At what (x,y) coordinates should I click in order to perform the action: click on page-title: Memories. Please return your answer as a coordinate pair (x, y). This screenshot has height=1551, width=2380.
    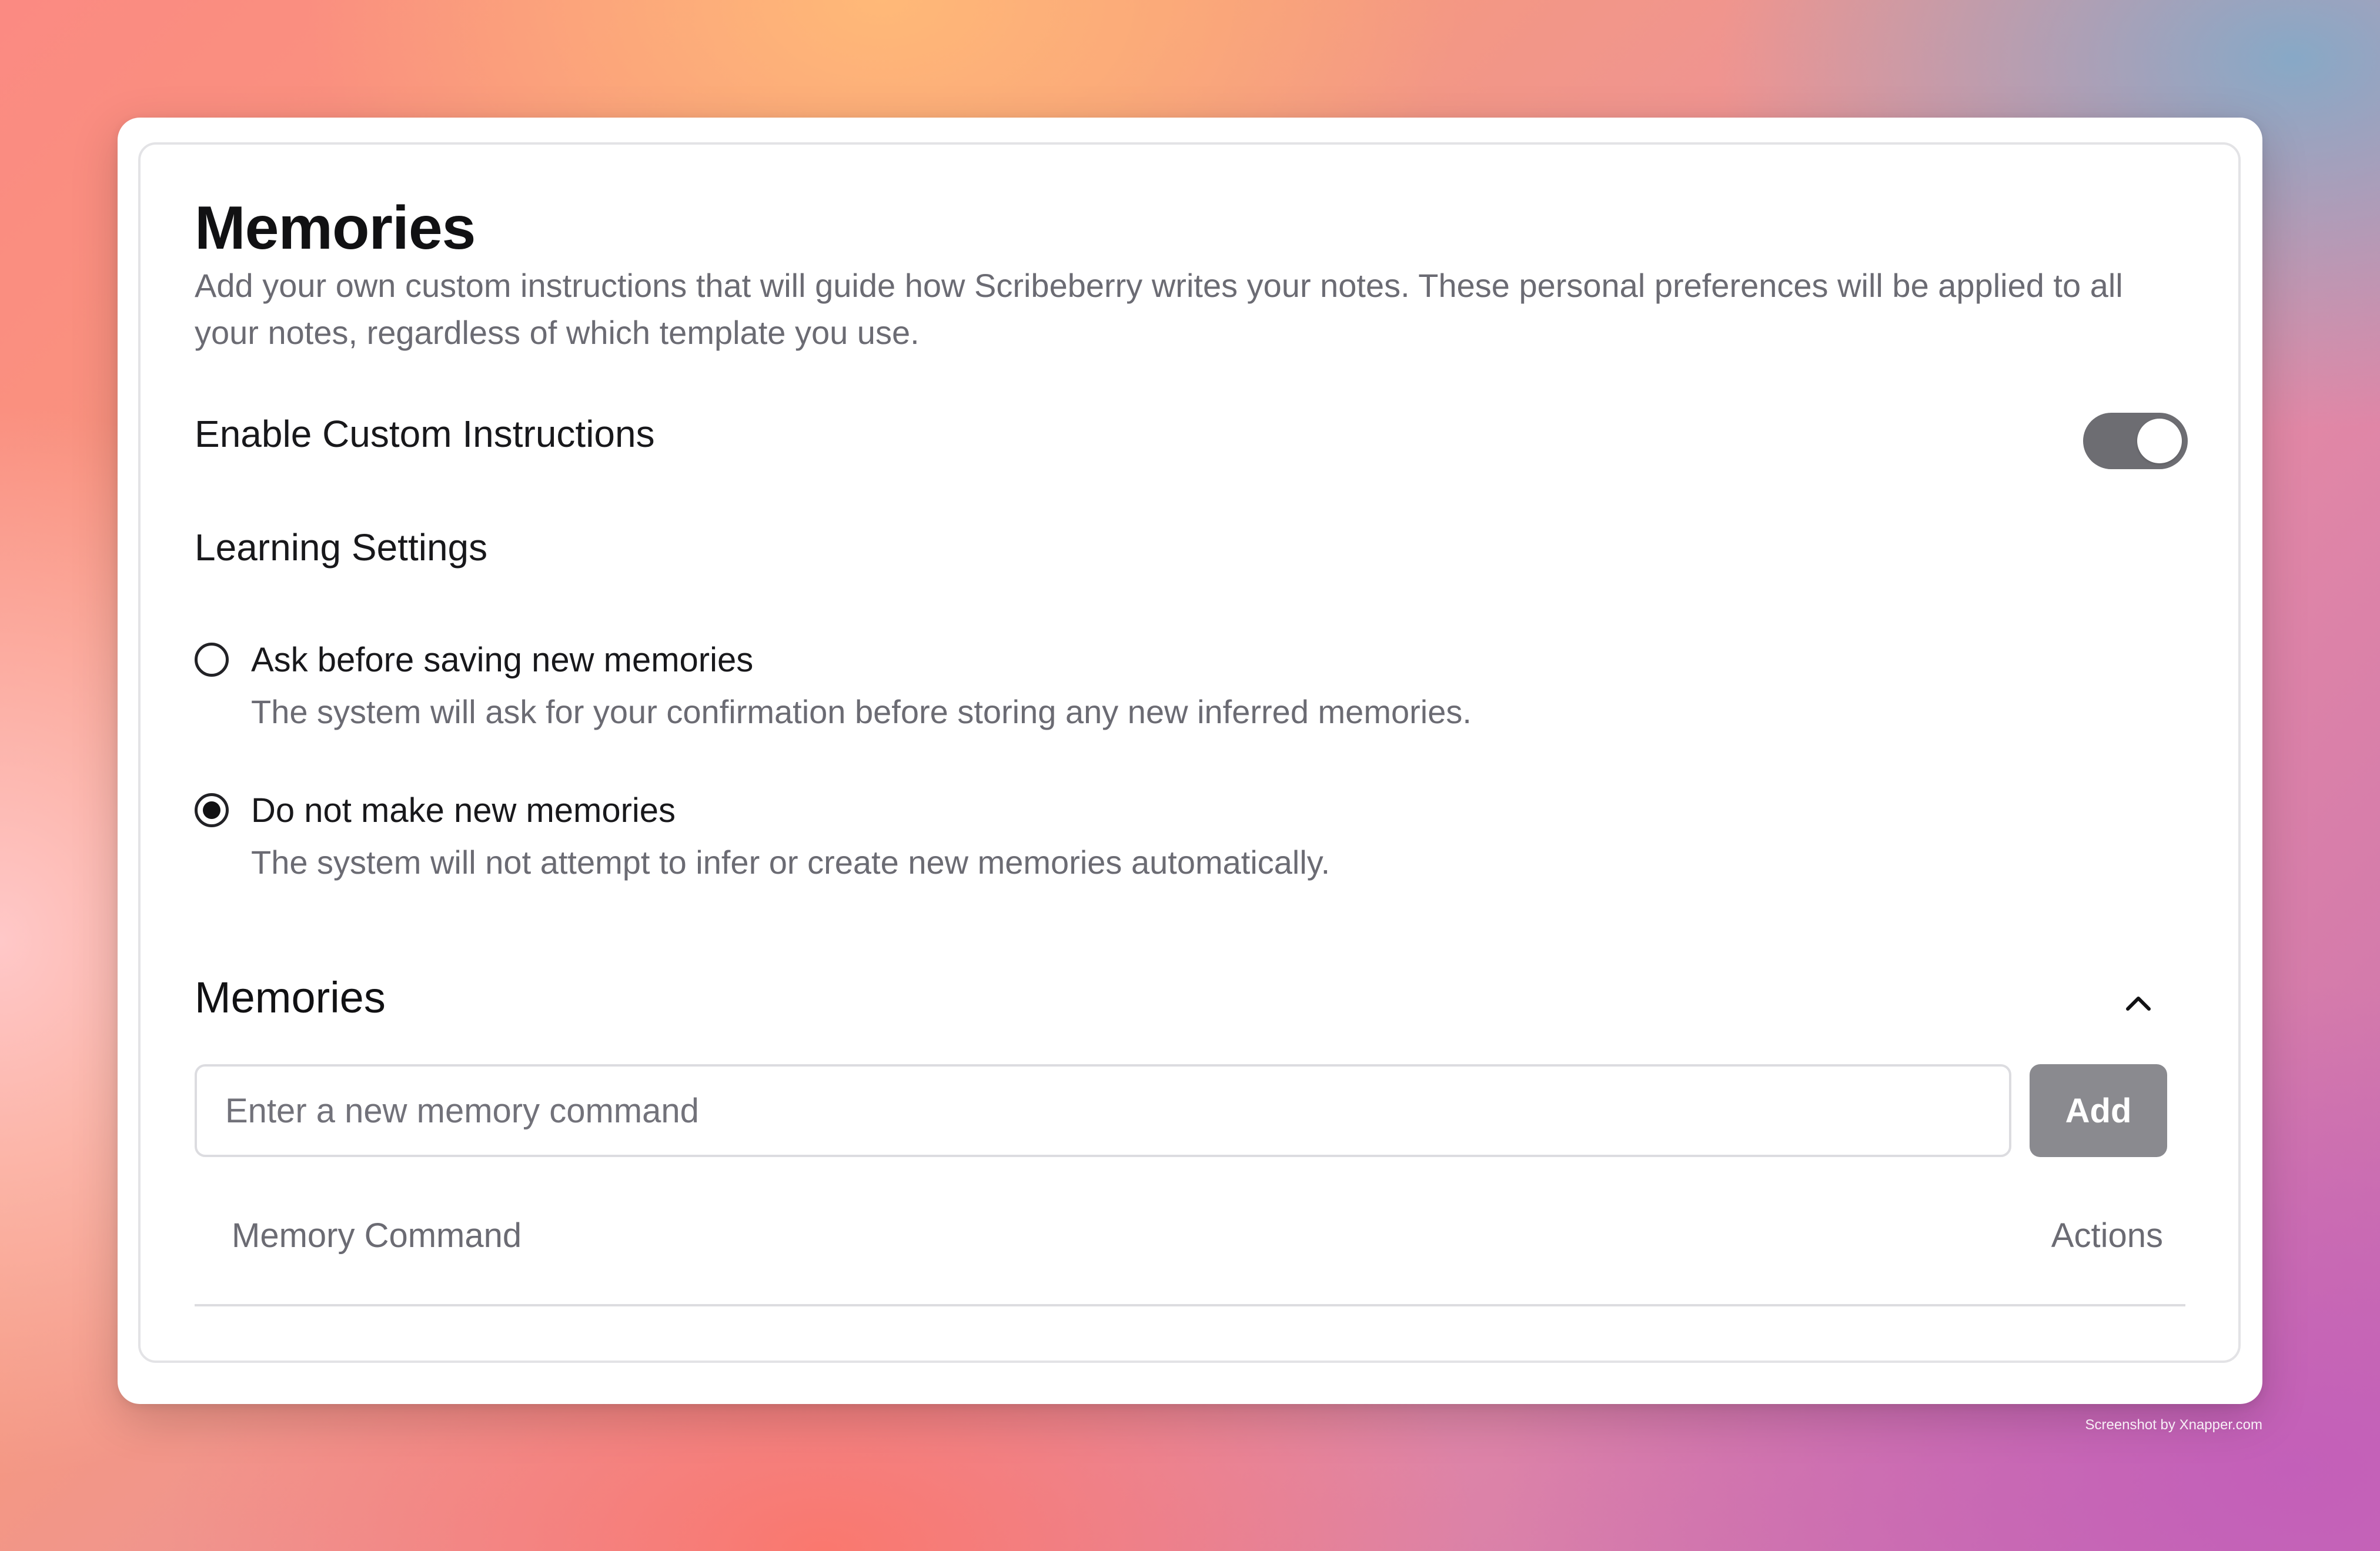
    Looking at the image, I should click on (336, 228).